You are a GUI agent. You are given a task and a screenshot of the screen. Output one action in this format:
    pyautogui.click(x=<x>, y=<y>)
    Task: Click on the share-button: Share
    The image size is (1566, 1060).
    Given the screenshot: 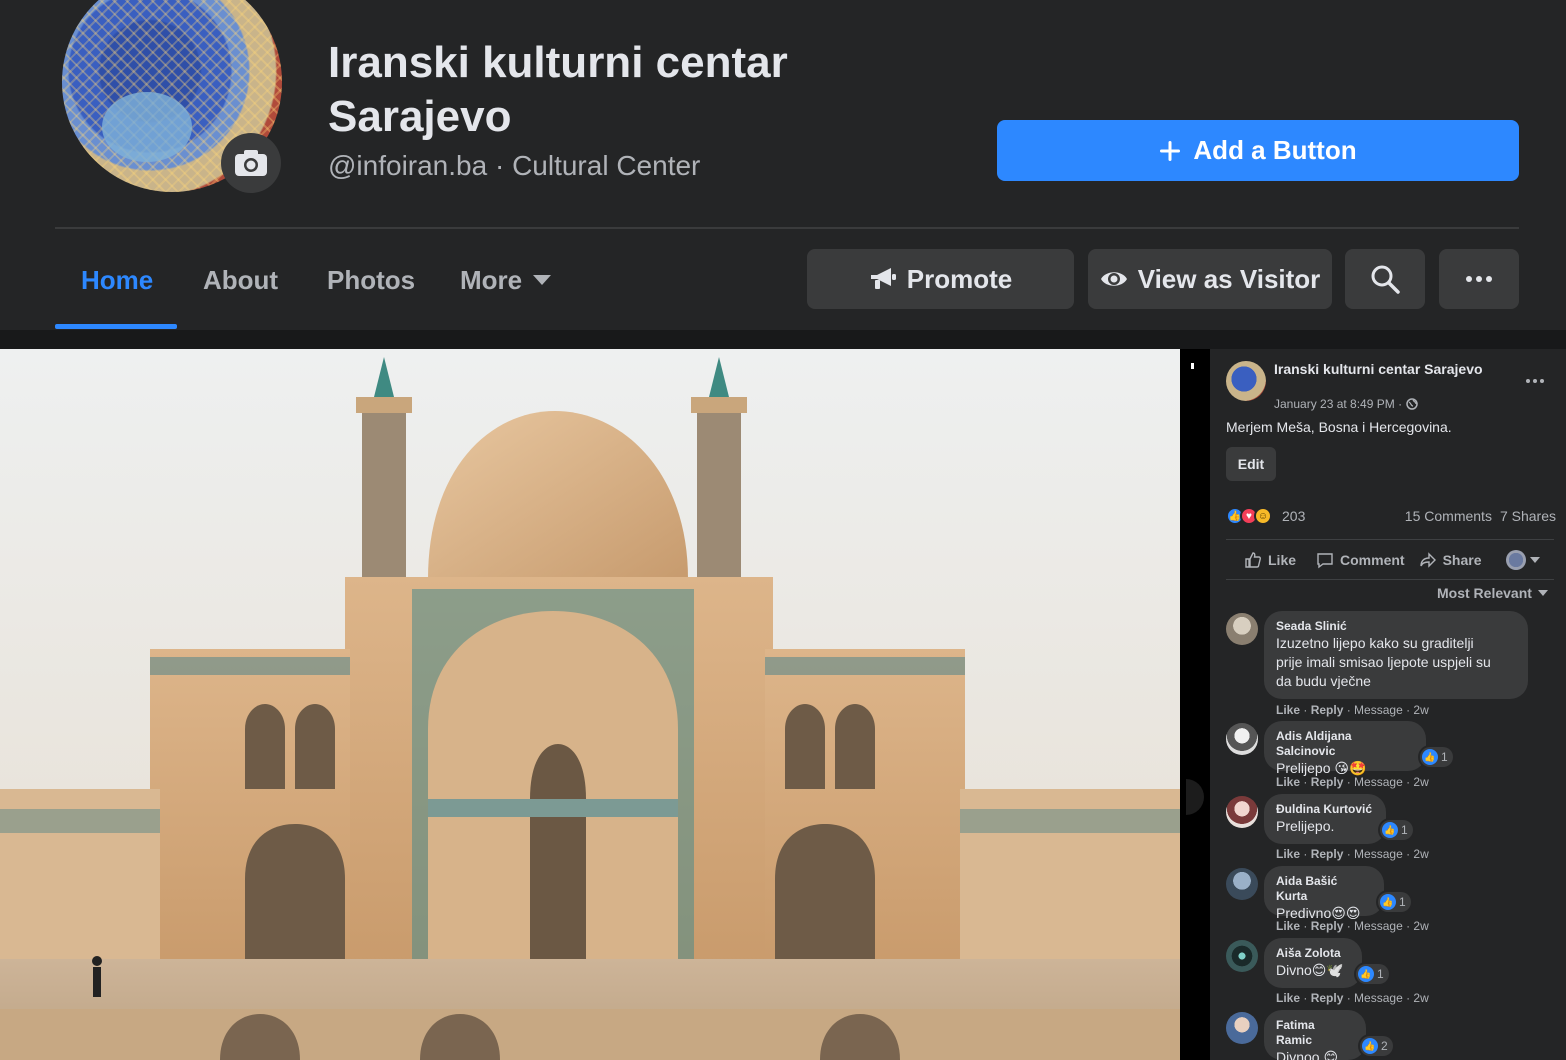 What is the action you would take?
    pyautogui.click(x=1450, y=560)
    